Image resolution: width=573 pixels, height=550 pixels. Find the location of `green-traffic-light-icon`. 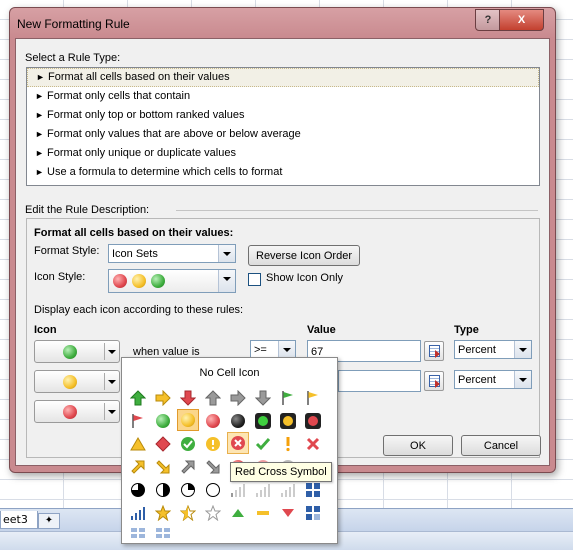

green-traffic-light-icon is located at coordinates (263, 421).